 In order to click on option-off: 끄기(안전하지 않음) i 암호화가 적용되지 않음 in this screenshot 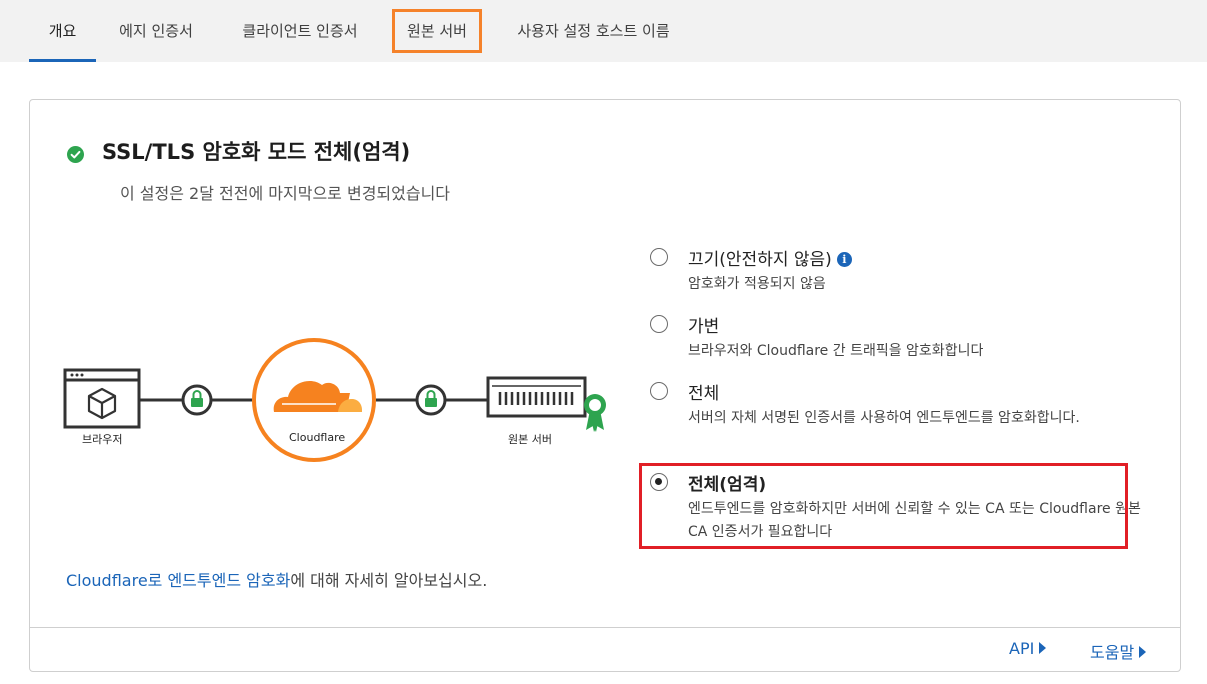, I will do `click(900, 268)`.